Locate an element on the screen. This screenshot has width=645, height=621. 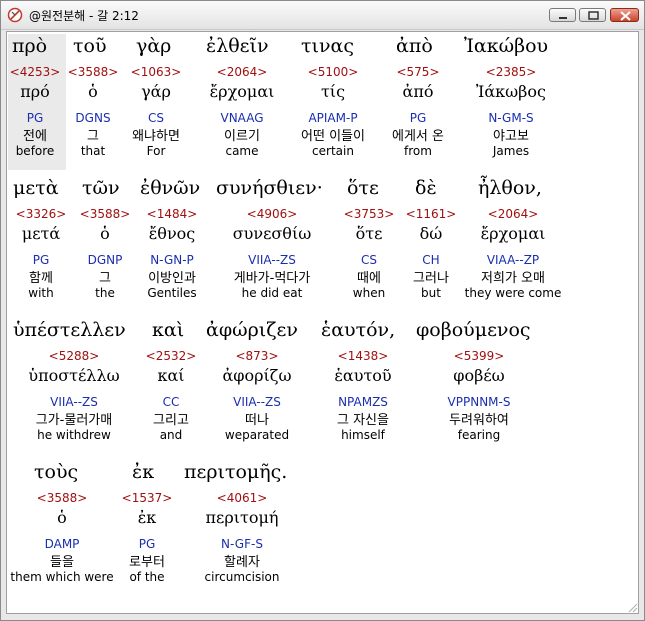
greek-word: μετὰ is located at coordinates (36, 188).